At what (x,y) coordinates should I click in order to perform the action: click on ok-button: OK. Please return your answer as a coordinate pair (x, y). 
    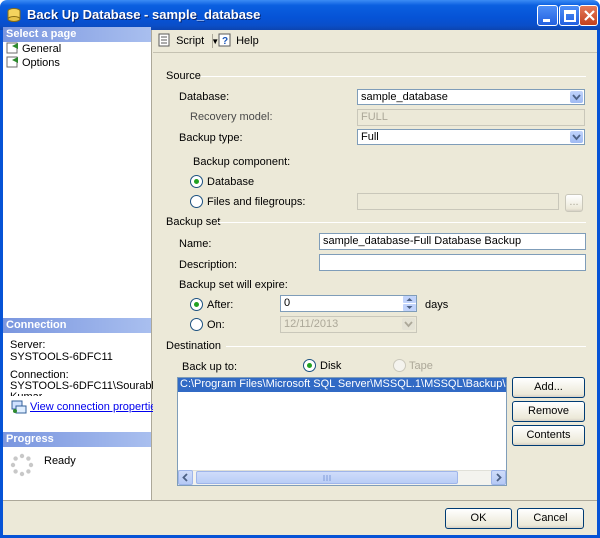
    Looking at the image, I should click on (478, 518).